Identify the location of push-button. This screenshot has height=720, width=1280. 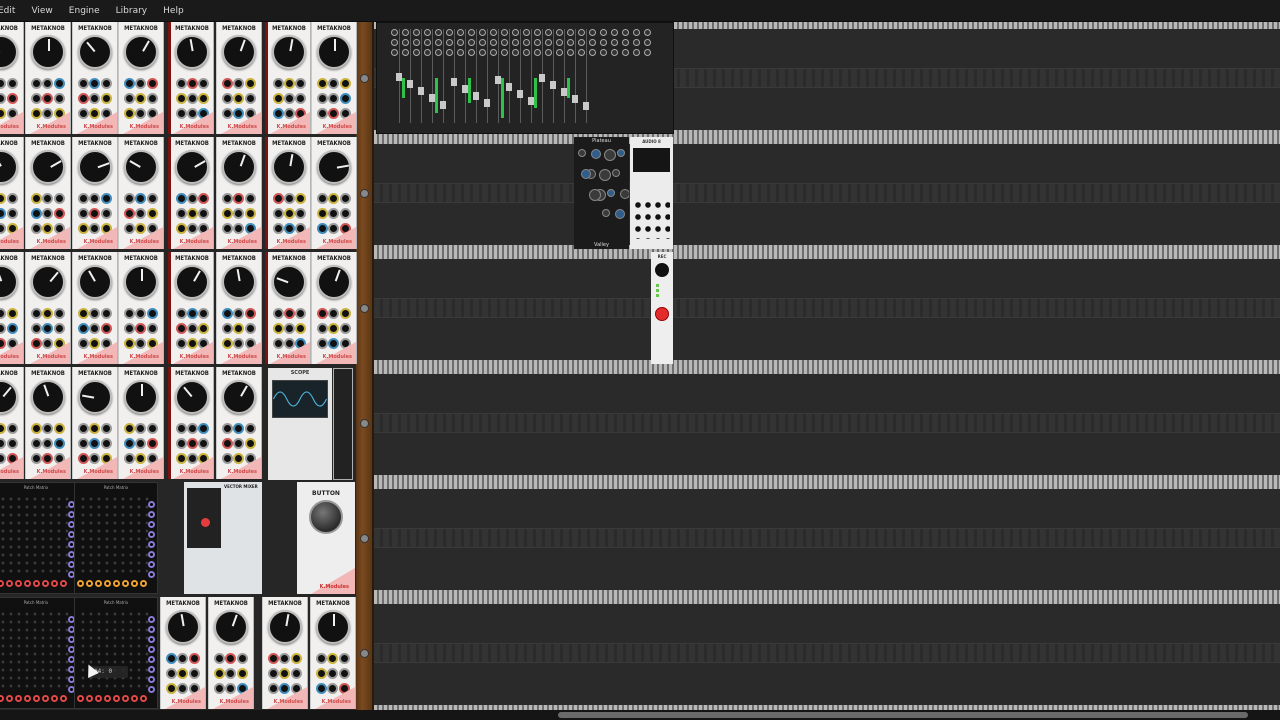
(326, 517).